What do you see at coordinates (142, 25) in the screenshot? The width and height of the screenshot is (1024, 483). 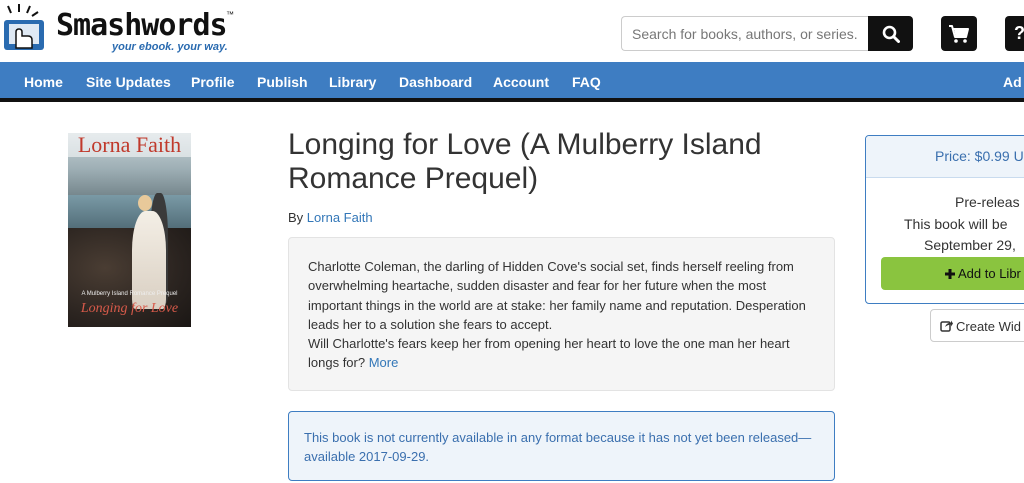 I see `site-logo-text: Smashwords` at bounding box center [142, 25].